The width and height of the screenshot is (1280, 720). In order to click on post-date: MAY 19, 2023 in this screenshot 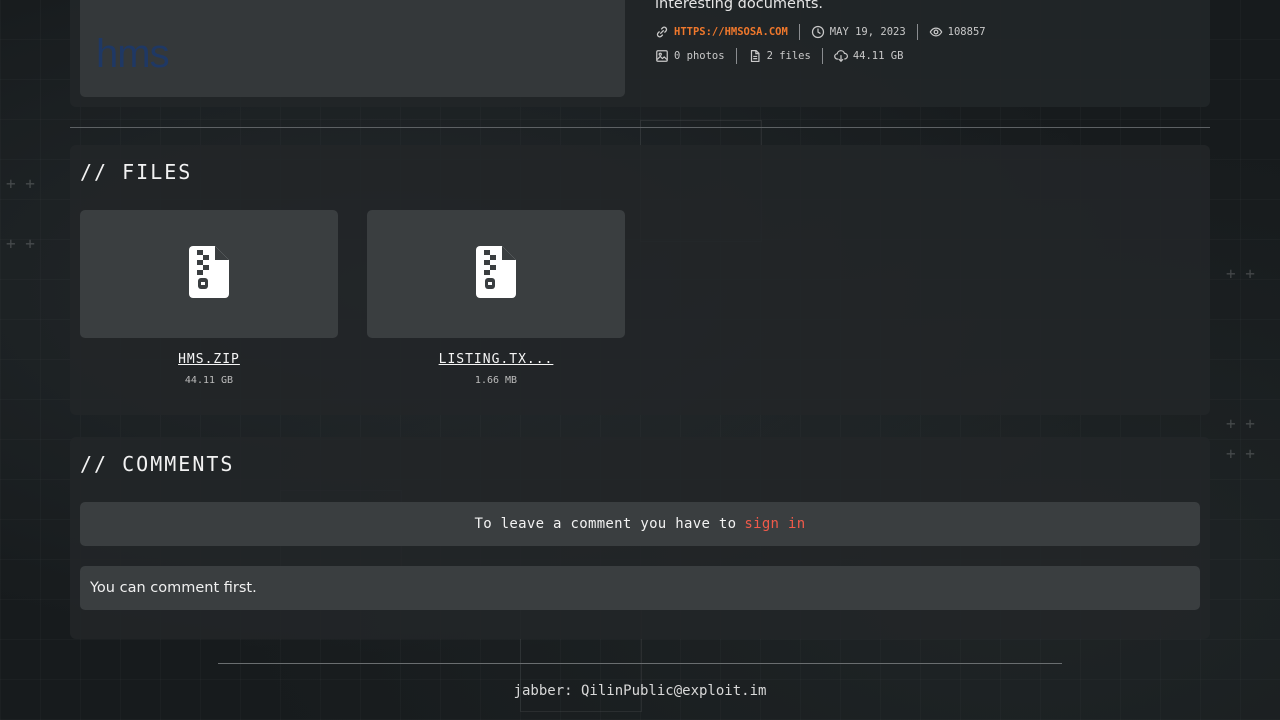, I will do `click(867, 32)`.